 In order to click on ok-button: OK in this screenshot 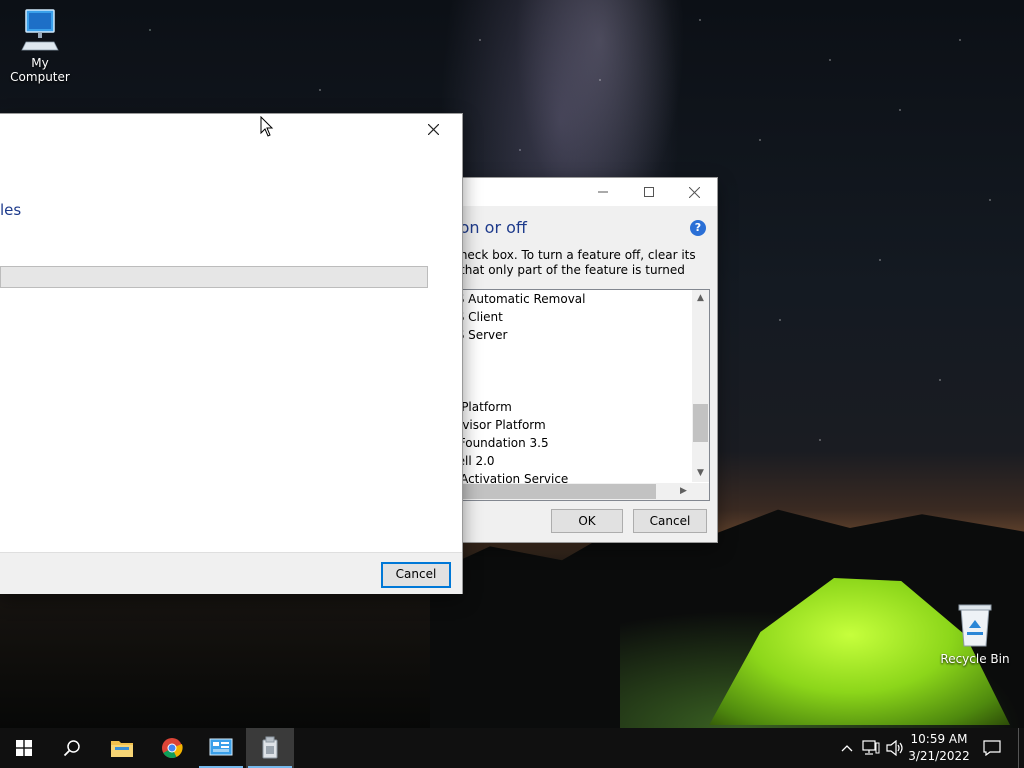, I will do `click(587, 521)`.